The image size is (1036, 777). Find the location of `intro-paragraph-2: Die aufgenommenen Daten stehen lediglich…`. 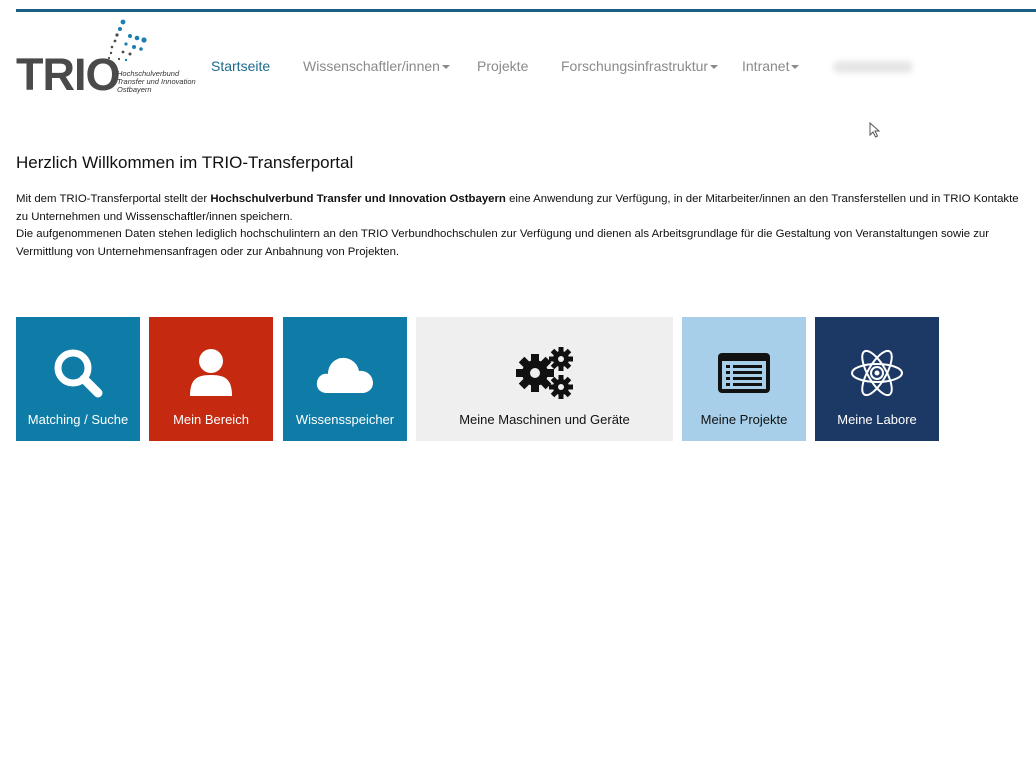

intro-paragraph-2: Die aufgenommenen Daten stehen lediglich… is located at coordinates (503, 243).